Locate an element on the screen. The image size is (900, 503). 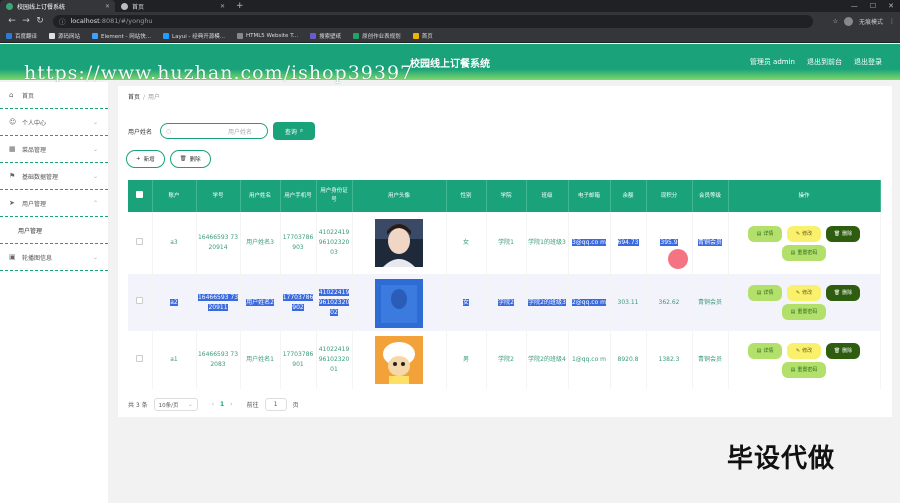
search-input: ○ 用户姓名 is located at coordinates (214, 131).